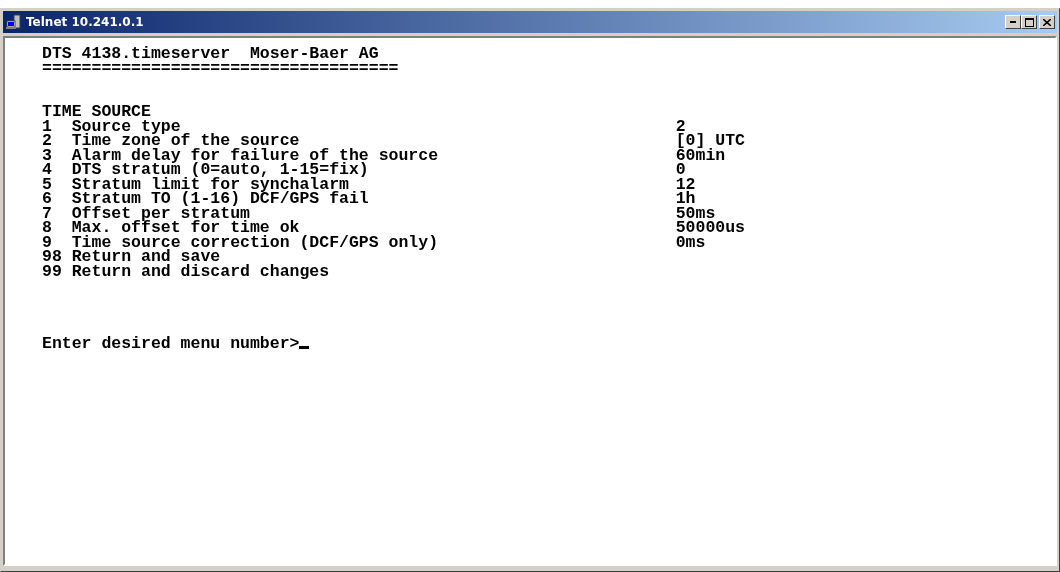 This screenshot has height=572, width=1060. Describe the element at coordinates (200, 271) in the screenshot. I see `menu-label: Return and discard changes` at that location.